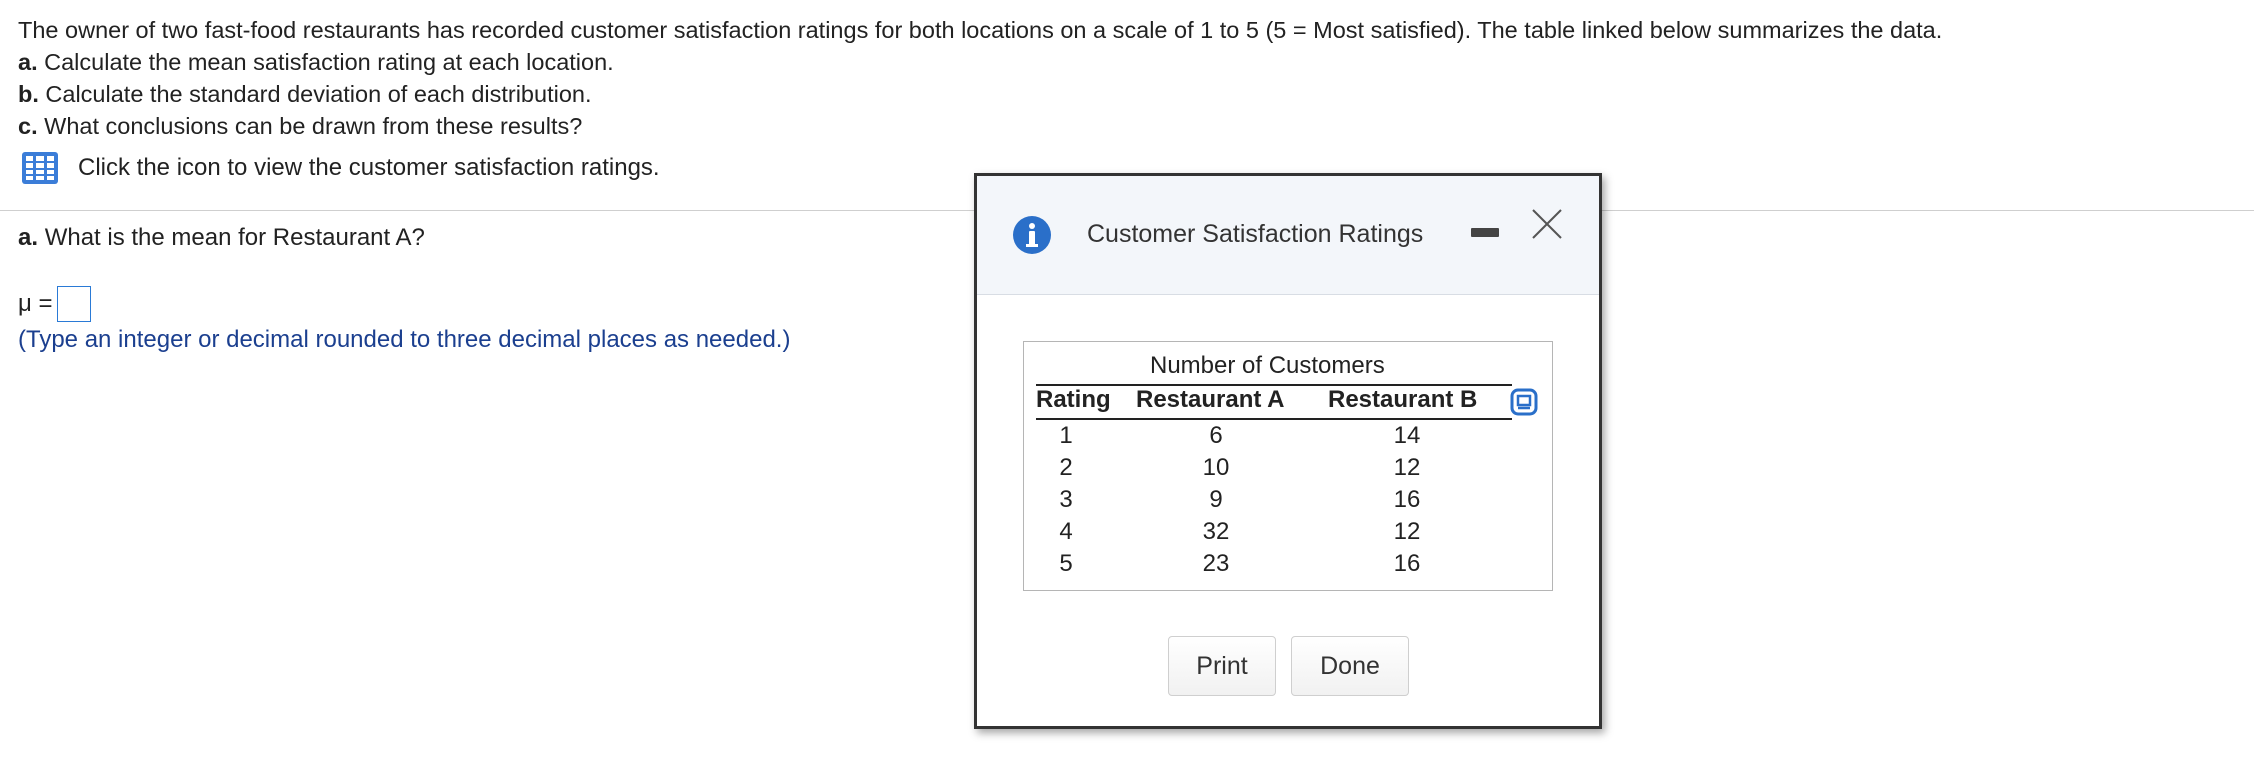 This screenshot has width=2258, height=760. I want to click on column-header-restaurant-a: Restaurant A, so click(1210, 399).